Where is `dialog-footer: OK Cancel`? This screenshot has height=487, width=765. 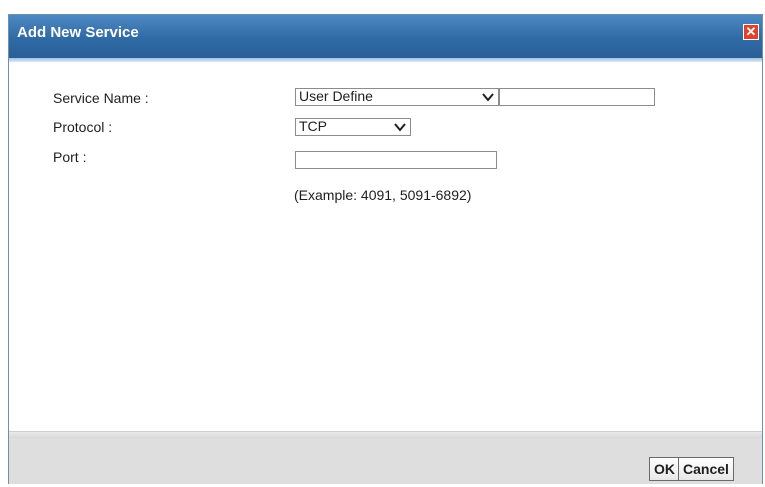 dialog-footer: OK Cancel is located at coordinates (385, 457).